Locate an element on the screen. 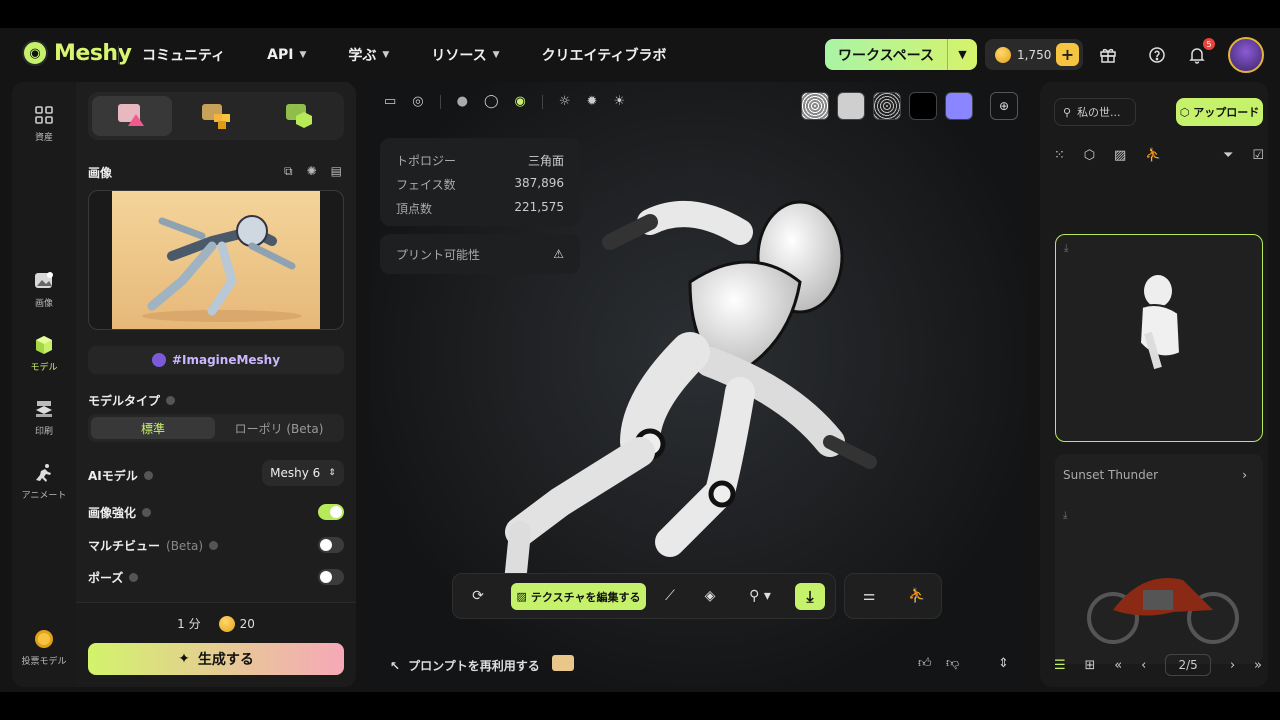 The width and height of the screenshot is (1280, 720). model-type-standard: 標準 is located at coordinates (153, 428).